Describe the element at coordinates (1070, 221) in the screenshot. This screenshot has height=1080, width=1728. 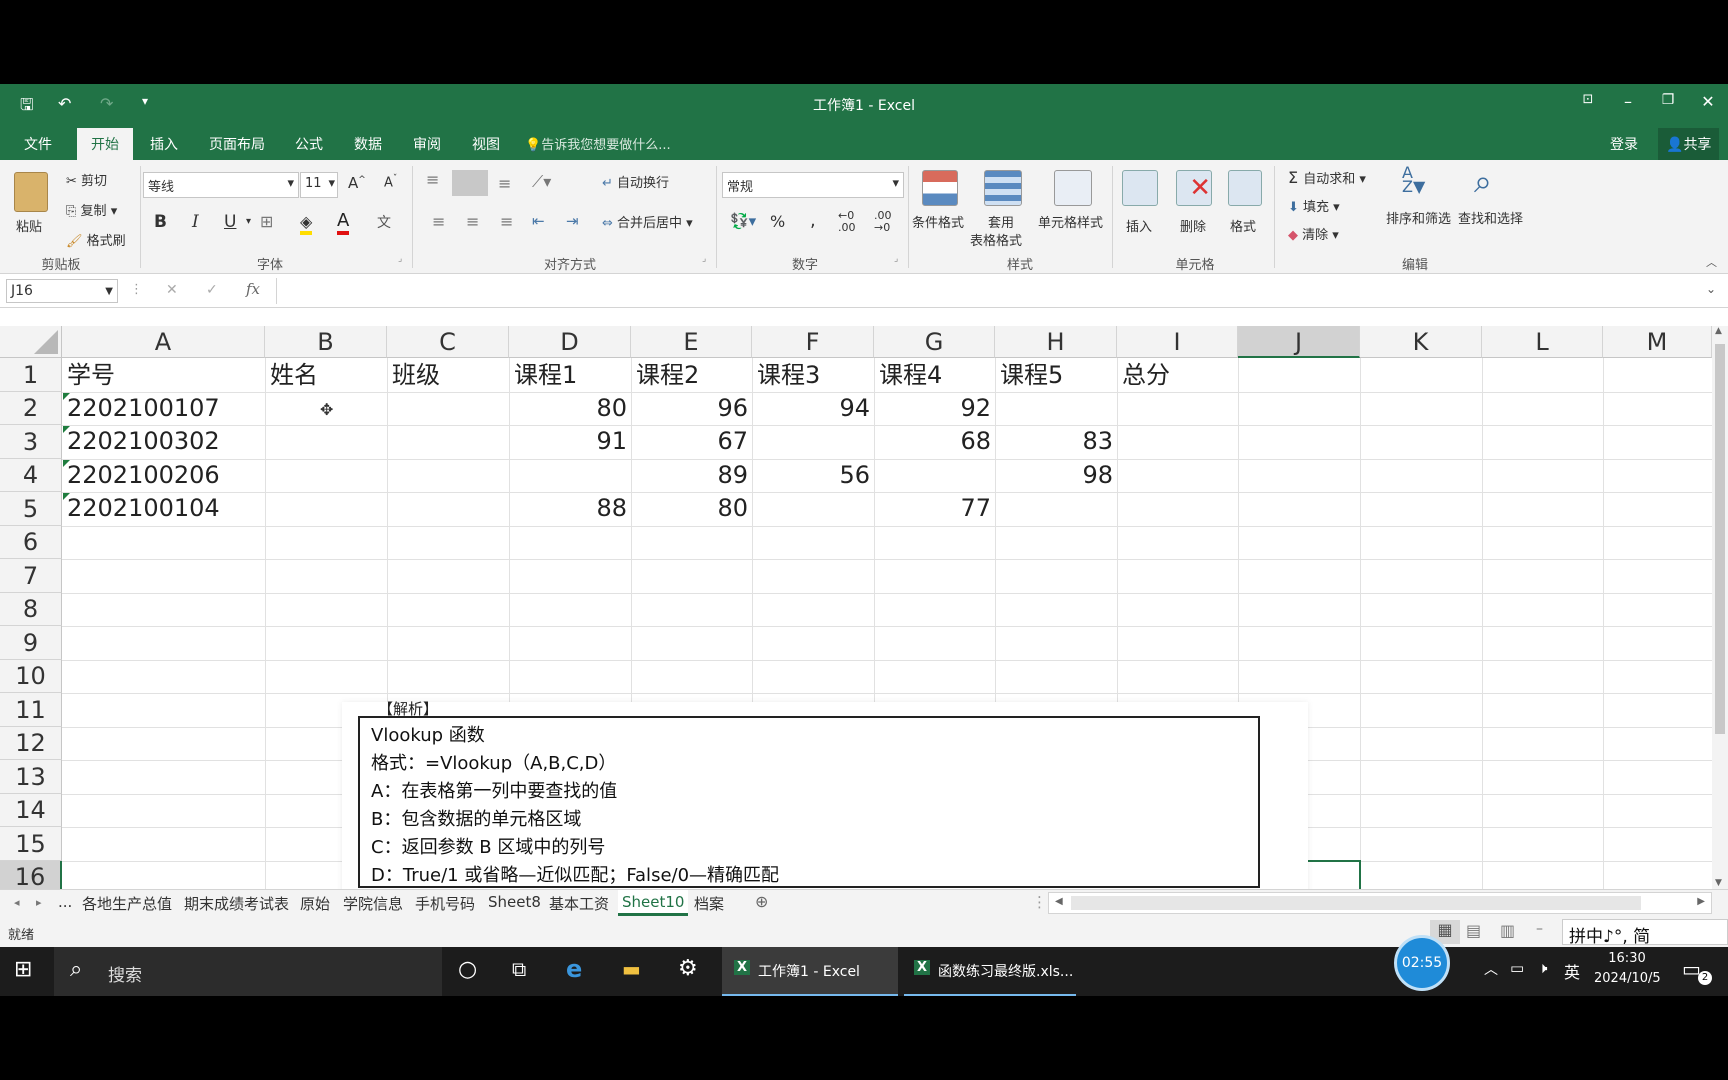
I see `cell-styles-button: 单元格样式` at that location.